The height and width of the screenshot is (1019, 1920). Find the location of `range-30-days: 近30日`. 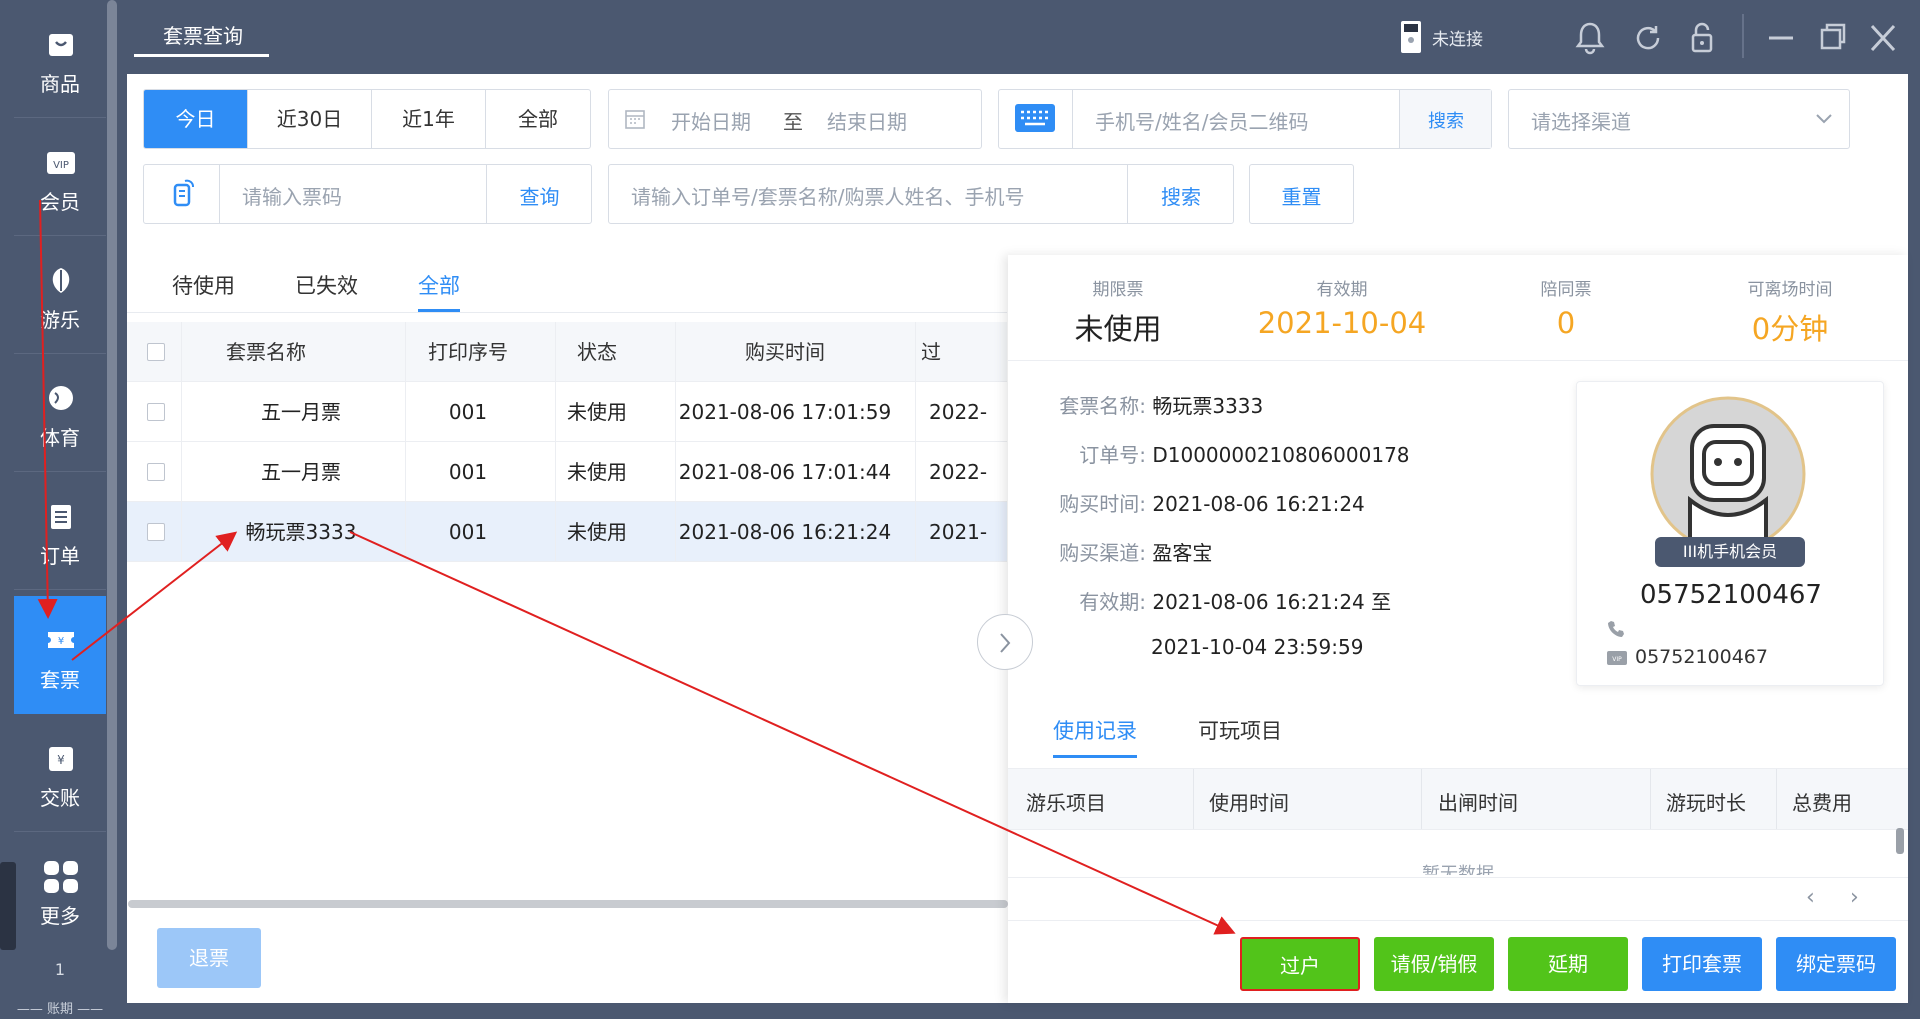

range-30-days: 近30日 is located at coordinates (310, 119).